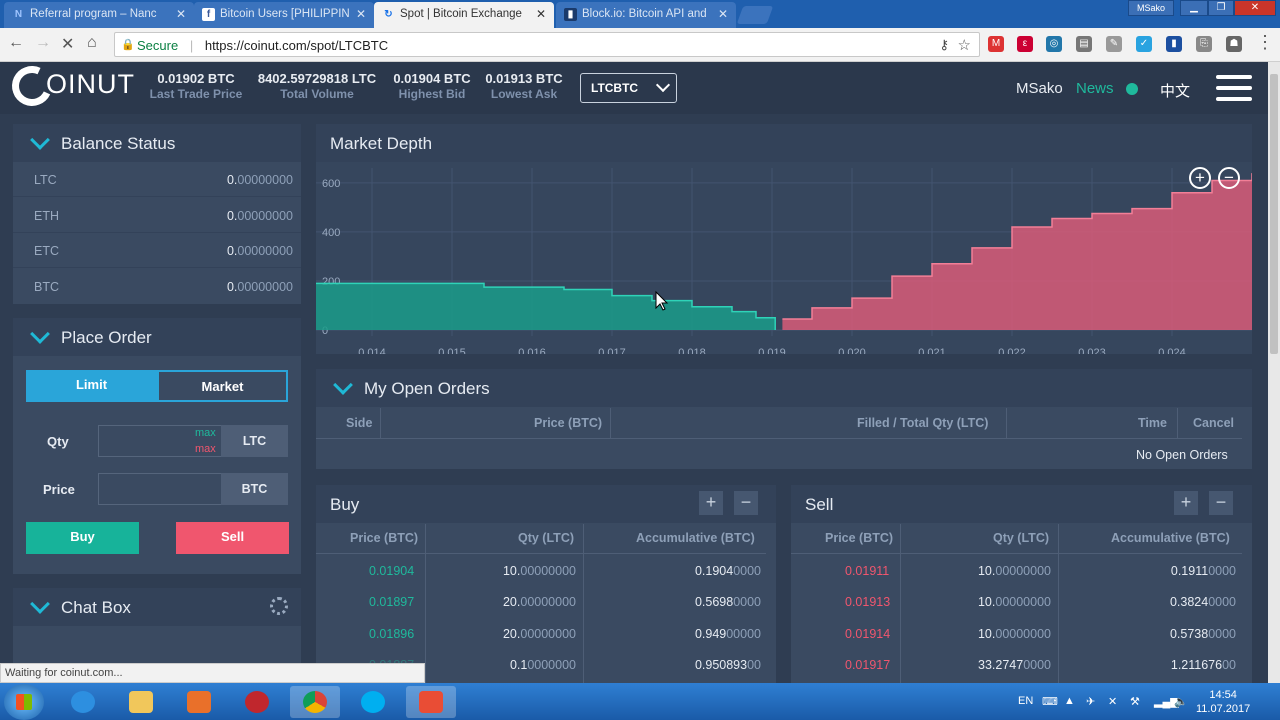  I want to click on username-link: MSako, so click(1039, 88).